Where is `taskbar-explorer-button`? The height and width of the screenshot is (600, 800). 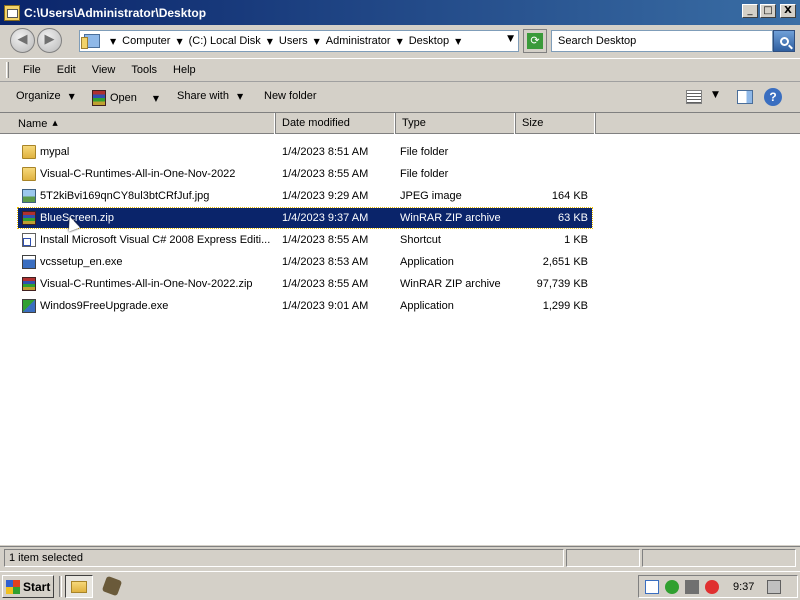 taskbar-explorer-button is located at coordinates (79, 586).